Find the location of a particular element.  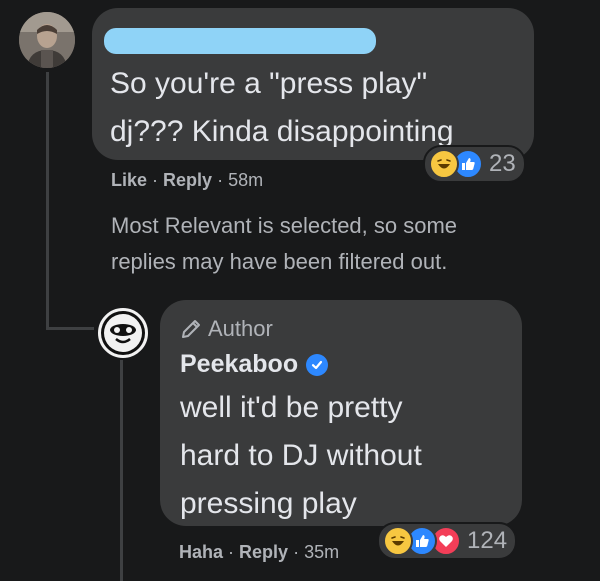

reply-reaction-count: 124 is located at coordinates (487, 540).